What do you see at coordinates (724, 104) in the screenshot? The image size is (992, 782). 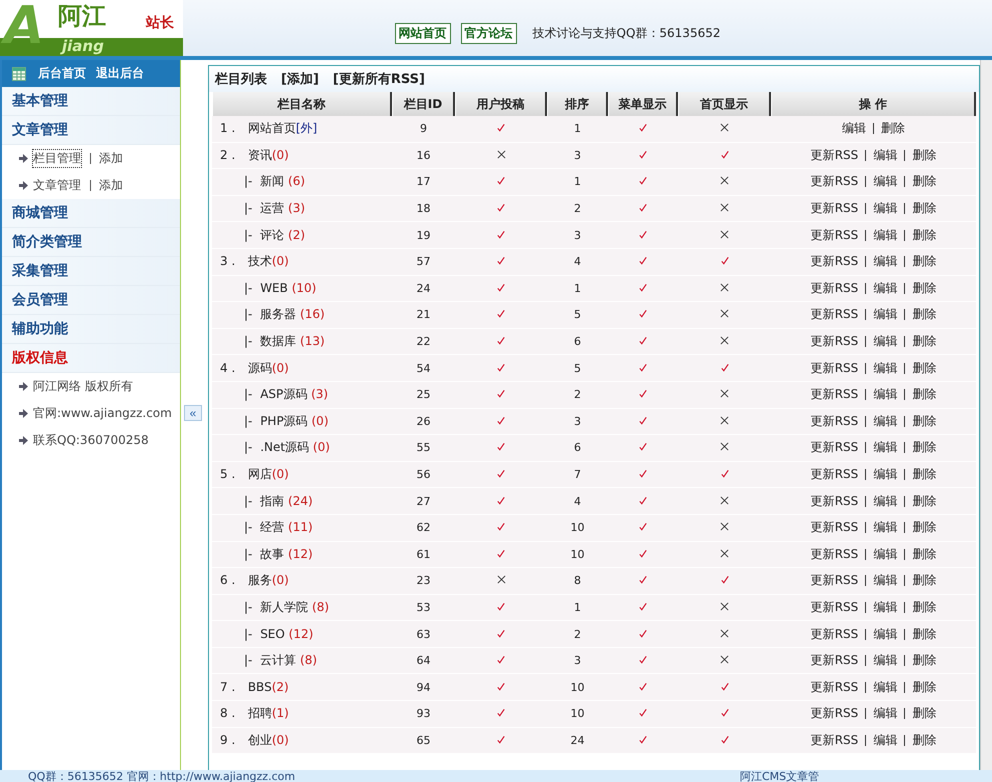 I see `column-header: 首页显示` at bounding box center [724, 104].